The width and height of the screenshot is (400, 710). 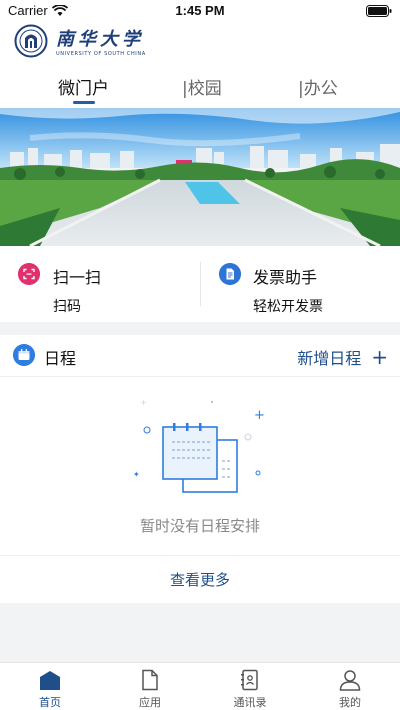 I want to click on plus-icon: +, so click(x=379, y=357).